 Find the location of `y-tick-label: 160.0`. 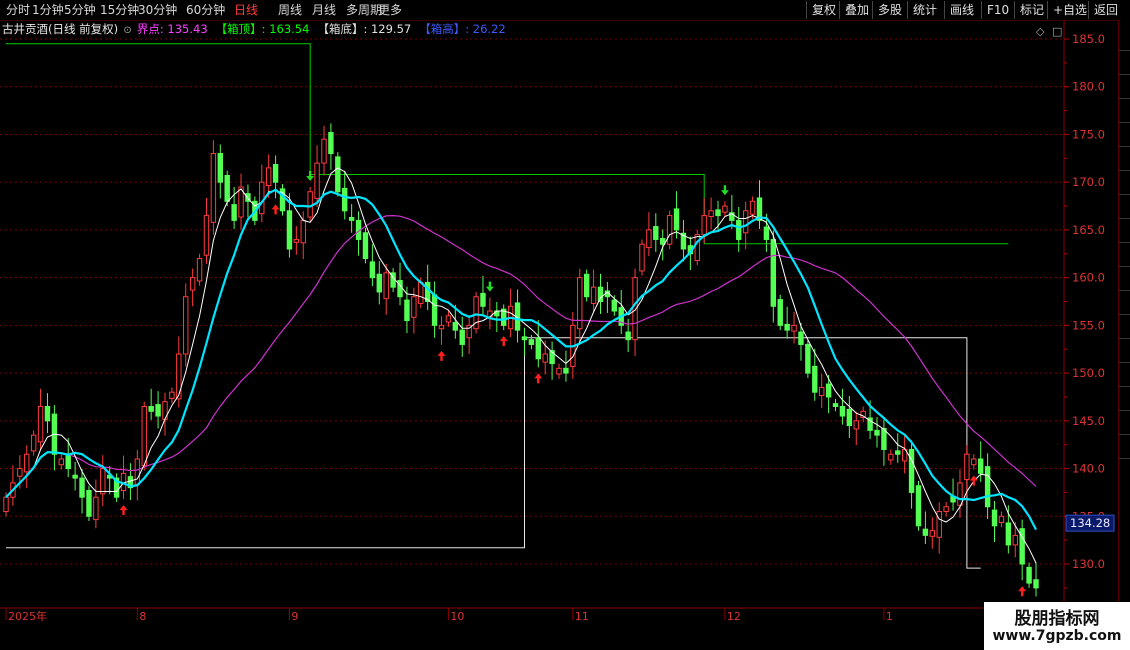

y-tick-label: 160.0 is located at coordinates (1088, 278).